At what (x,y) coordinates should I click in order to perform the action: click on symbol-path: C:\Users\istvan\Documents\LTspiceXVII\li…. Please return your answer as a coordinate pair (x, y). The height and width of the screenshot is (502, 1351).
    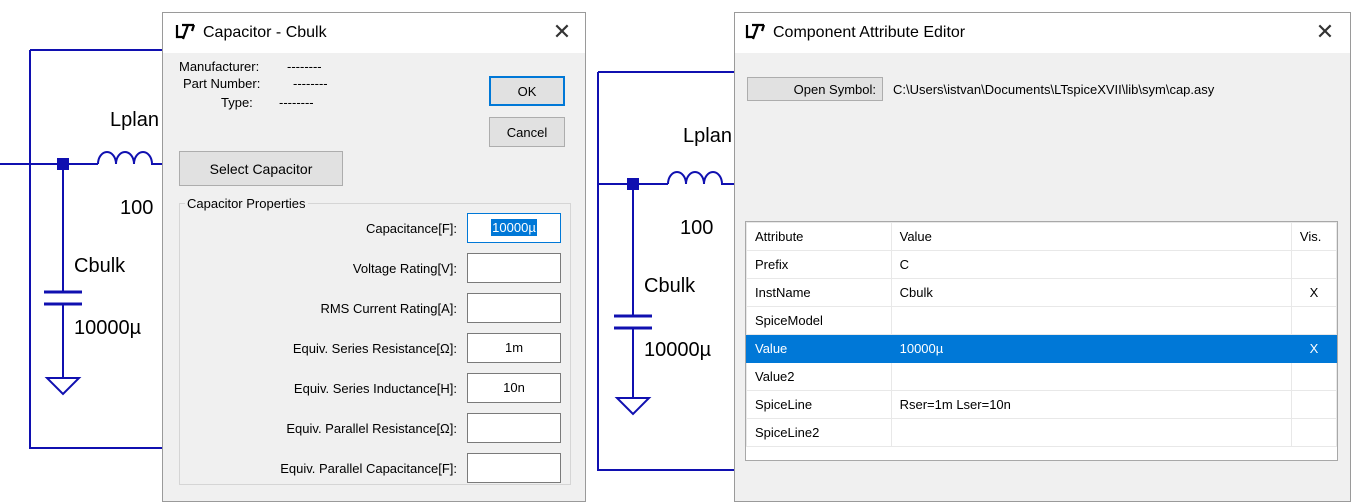
    Looking at the image, I should click on (1054, 89).